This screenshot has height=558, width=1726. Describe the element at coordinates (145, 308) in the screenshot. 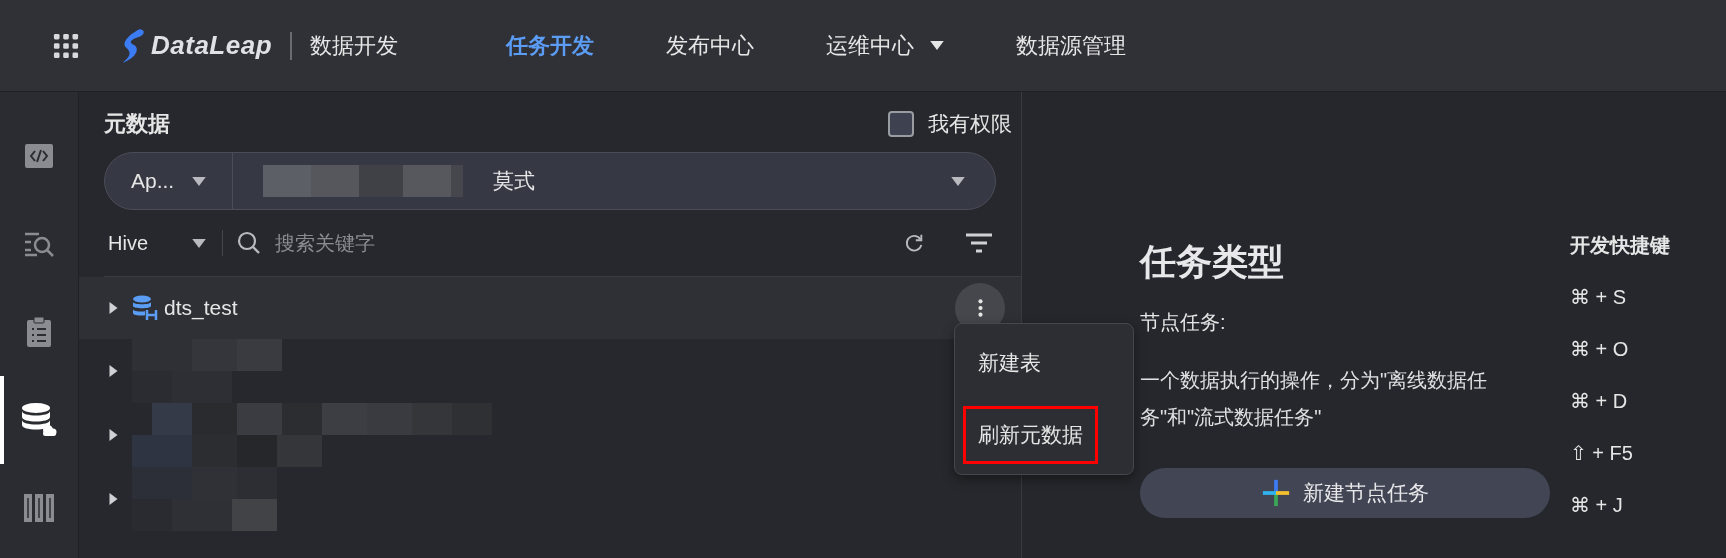

I see `database-icon` at that location.